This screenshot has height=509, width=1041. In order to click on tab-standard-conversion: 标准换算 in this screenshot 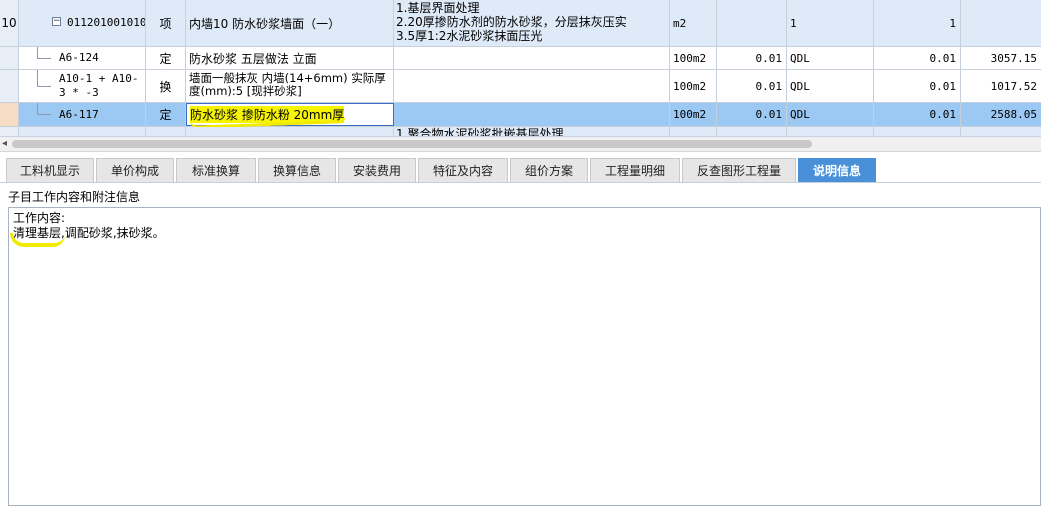, I will do `click(216, 170)`.